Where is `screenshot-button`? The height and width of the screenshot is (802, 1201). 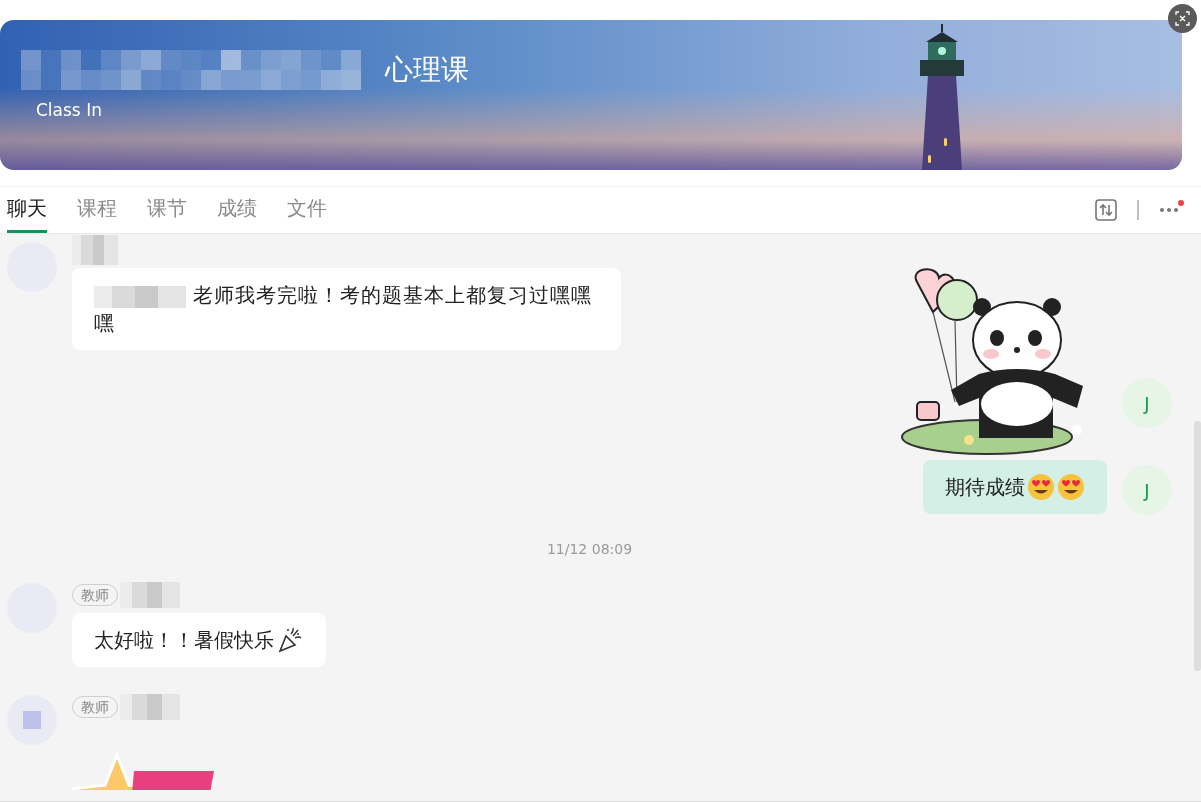 screenshot-button is located at coordinates (1182, 18).